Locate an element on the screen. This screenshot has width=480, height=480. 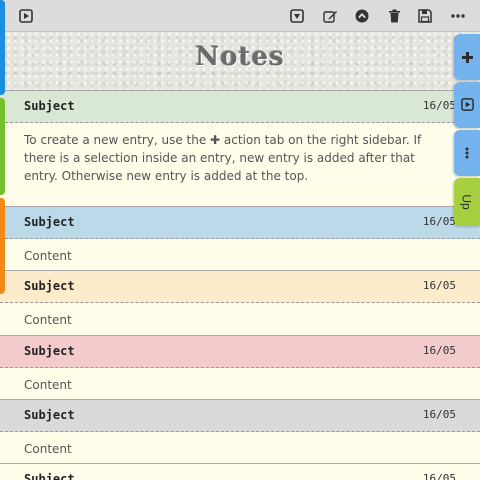
trash-icon is located at coordinates (394, 16).